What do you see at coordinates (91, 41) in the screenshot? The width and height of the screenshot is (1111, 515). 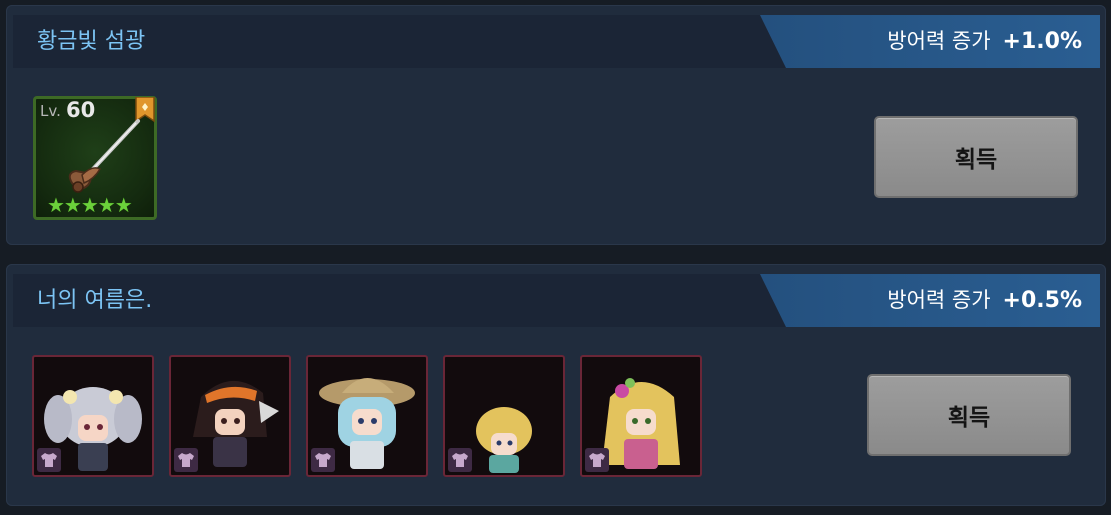 I see `collection-title: 황금빛 섬광` at bounding box center [91, 41].